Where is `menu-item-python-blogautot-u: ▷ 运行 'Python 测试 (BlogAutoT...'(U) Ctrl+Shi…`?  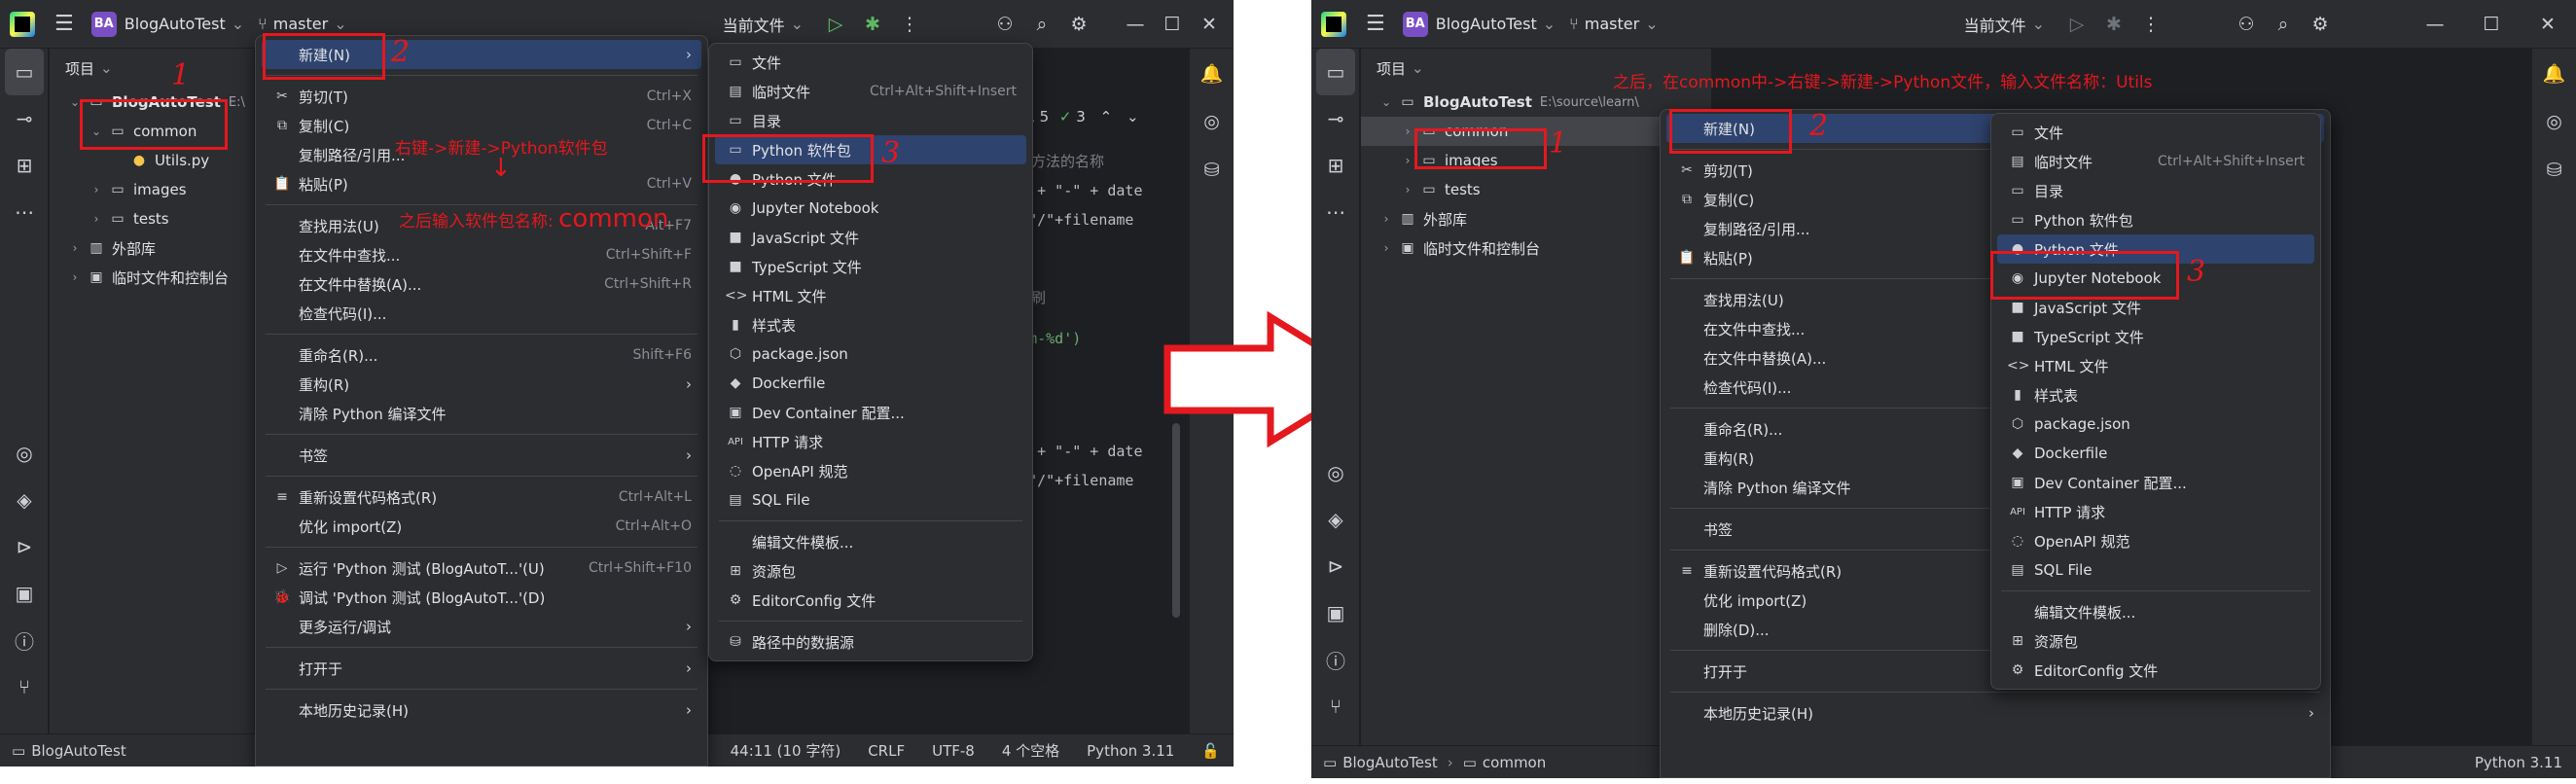 menu-item-python-blogautot-u: ▷ 运行 'Python 测试 (BlogAutoT...'(U) Ctrl+Shi… is located at coordinates (481, 568).